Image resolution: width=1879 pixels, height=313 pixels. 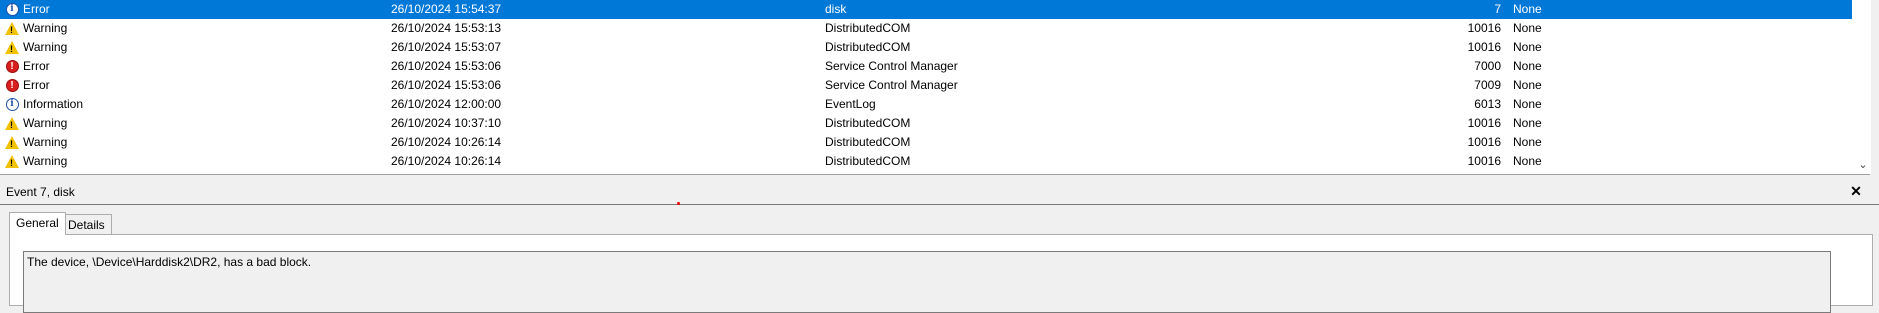 What do you see at coordinates (446, 9) in the screenshot?
I see `event-date: 26/10/2024 15:54:37` at bounding box center [446, 9].